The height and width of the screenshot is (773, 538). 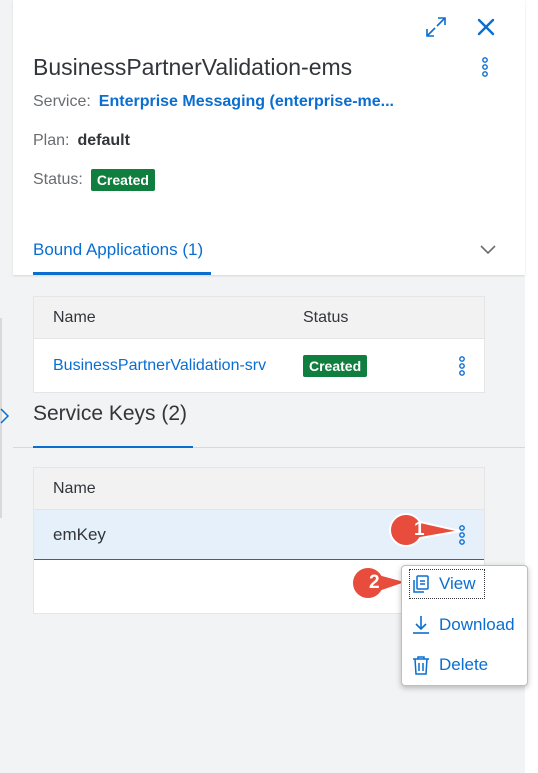 I want to click on row-actions-menu: View Download Delete, so click(x=464, y=625).